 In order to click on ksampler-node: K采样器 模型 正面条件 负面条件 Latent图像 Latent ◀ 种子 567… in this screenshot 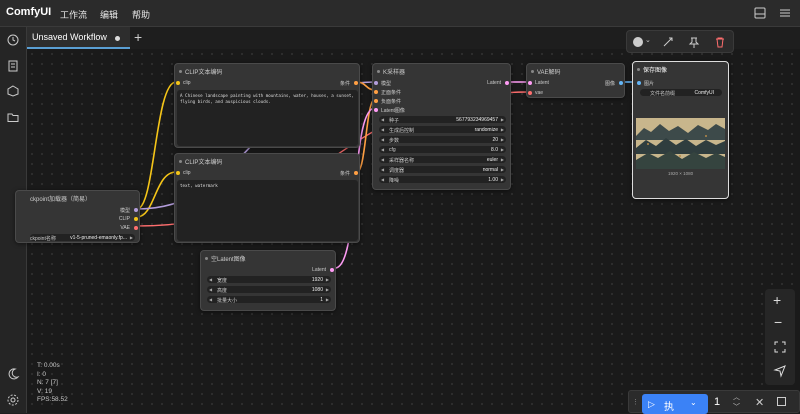, I will do `click(441, 126)`.